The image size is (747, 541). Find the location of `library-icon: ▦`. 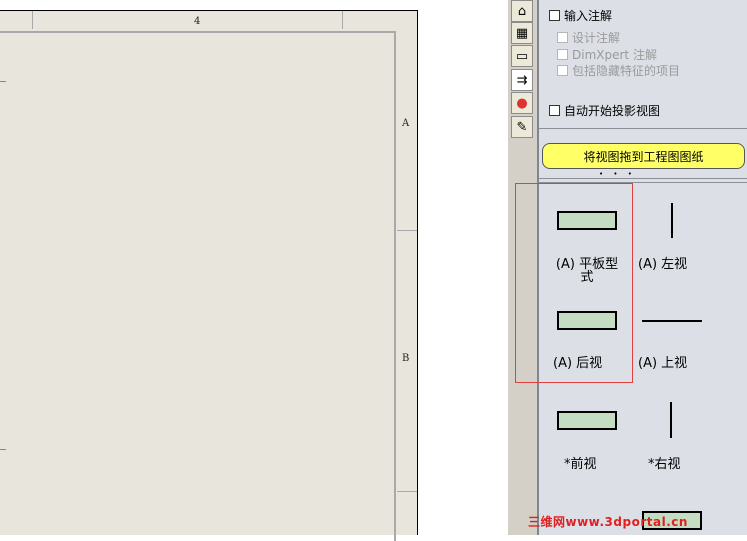

library-icon: ▦ is located at coordinates (522, 33).